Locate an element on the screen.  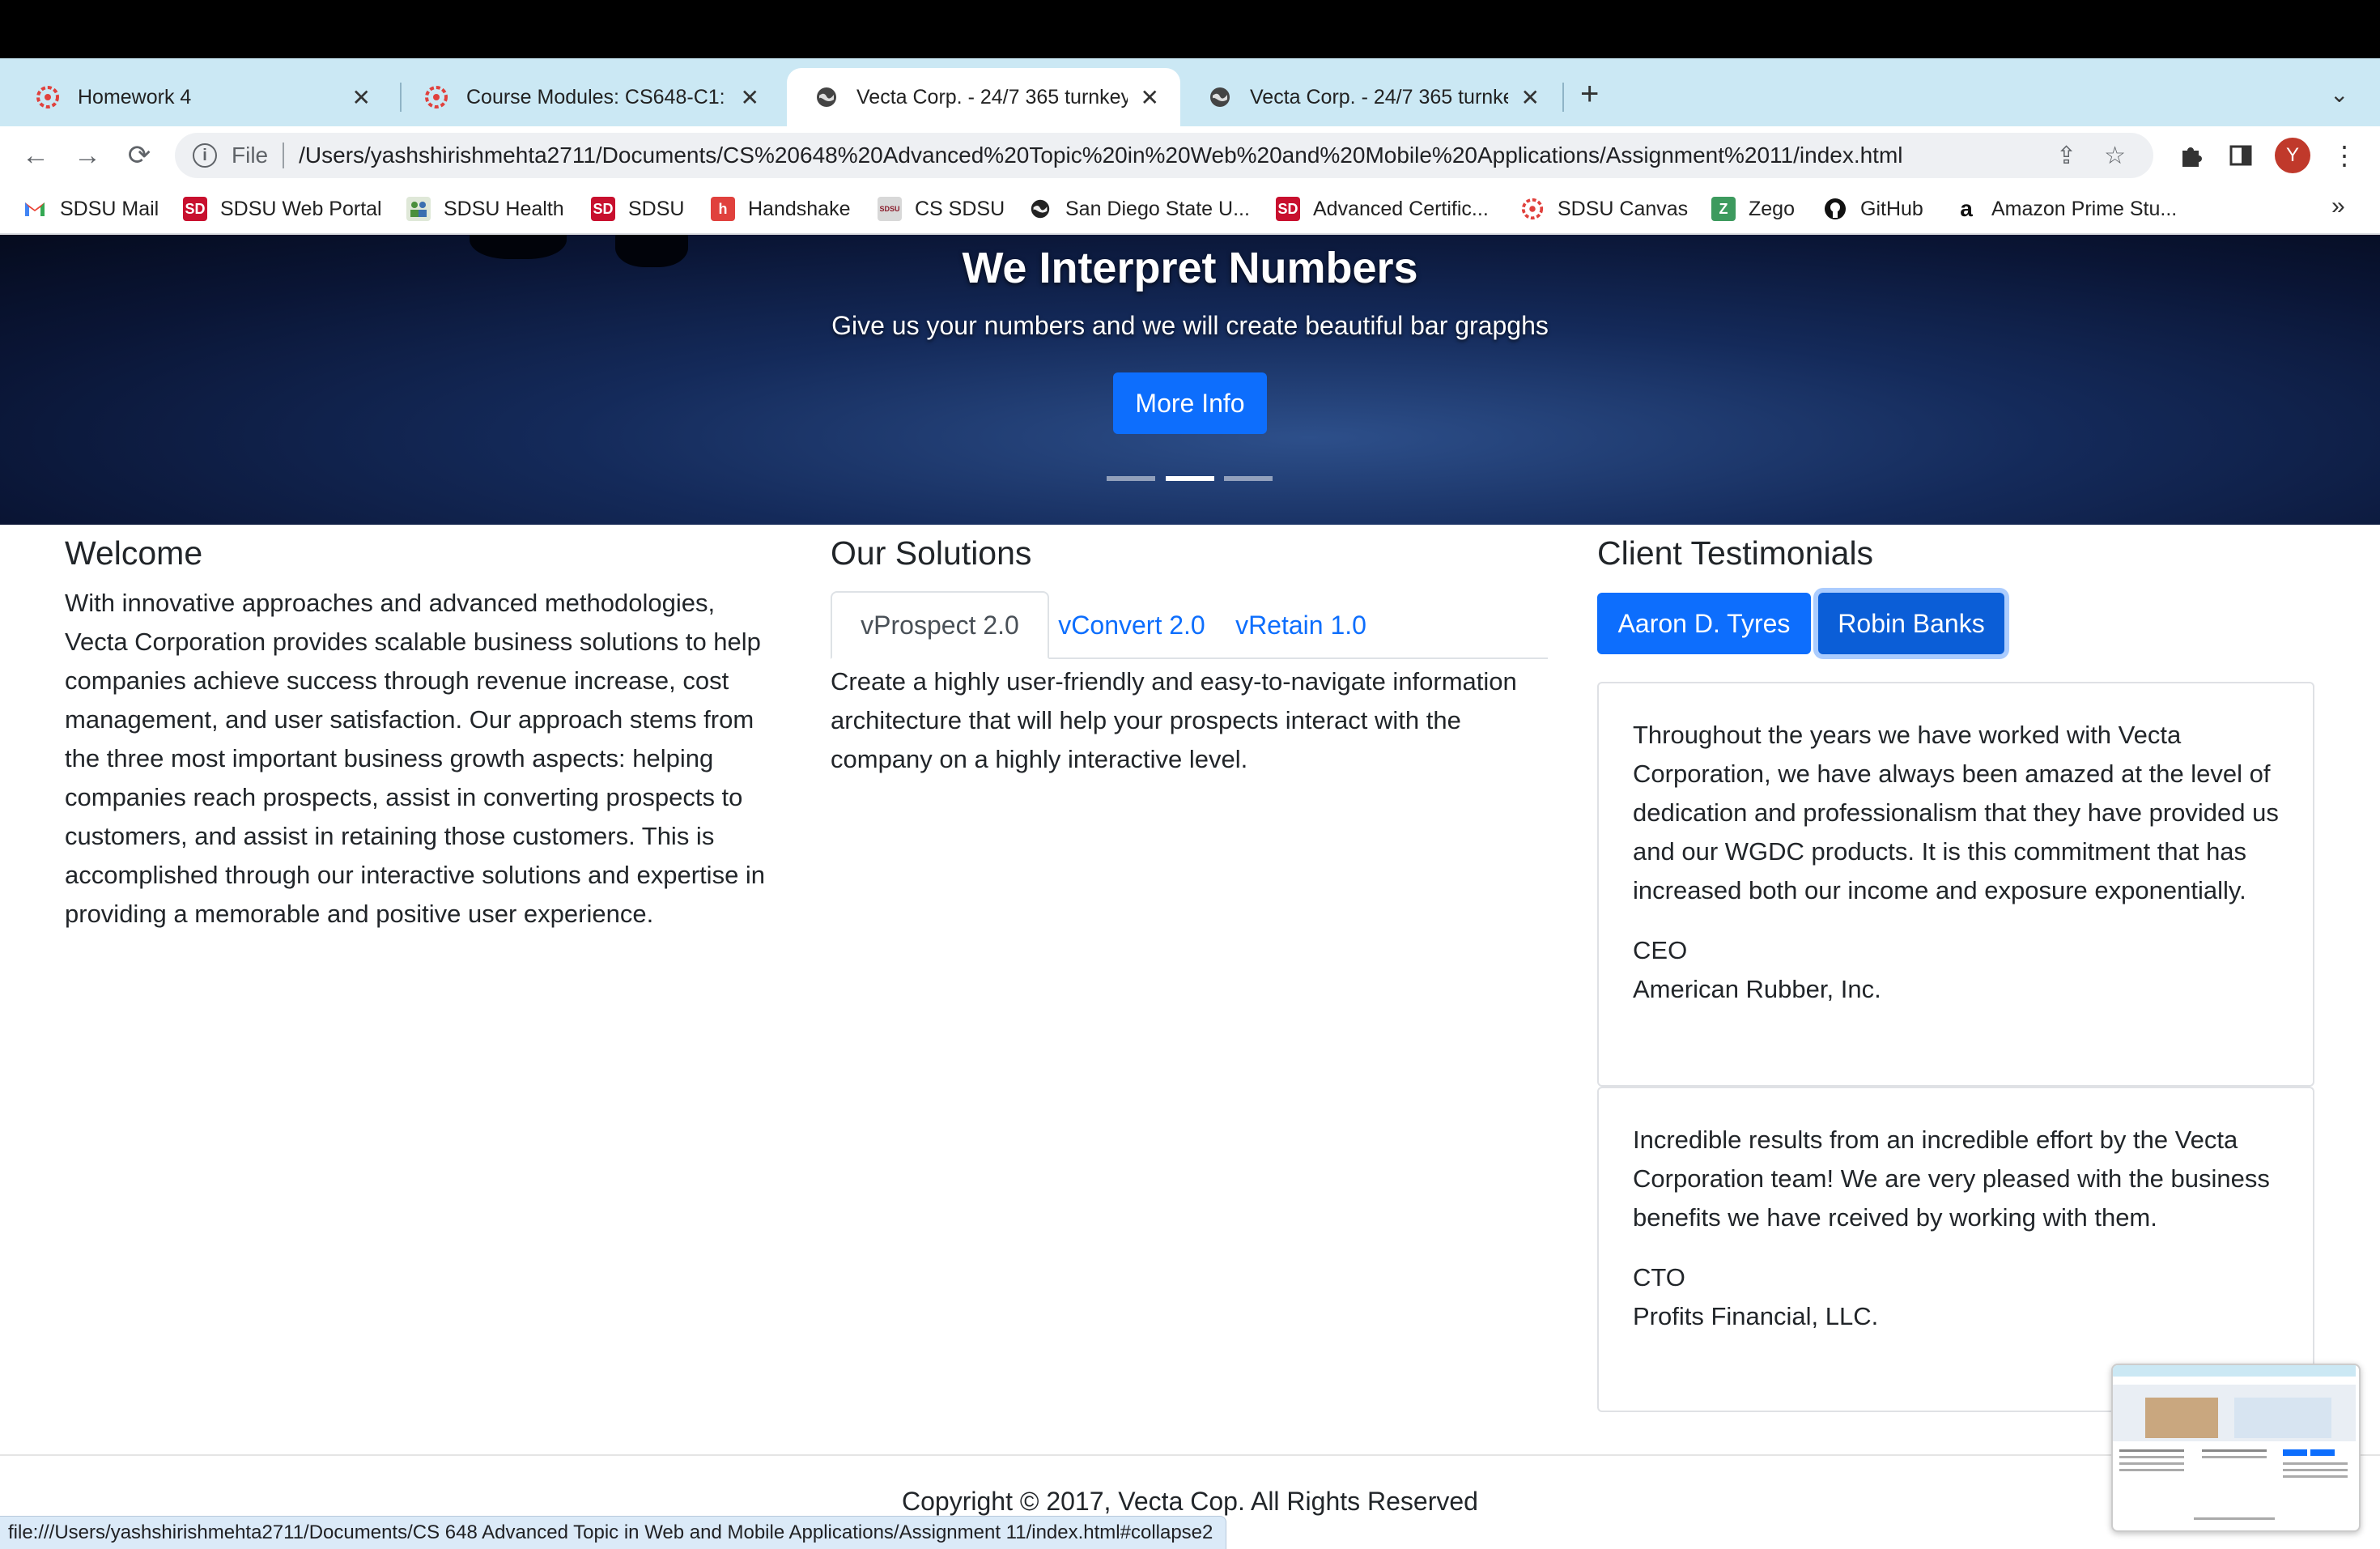
handshake-icon: h is located at coordinates (723, 209).